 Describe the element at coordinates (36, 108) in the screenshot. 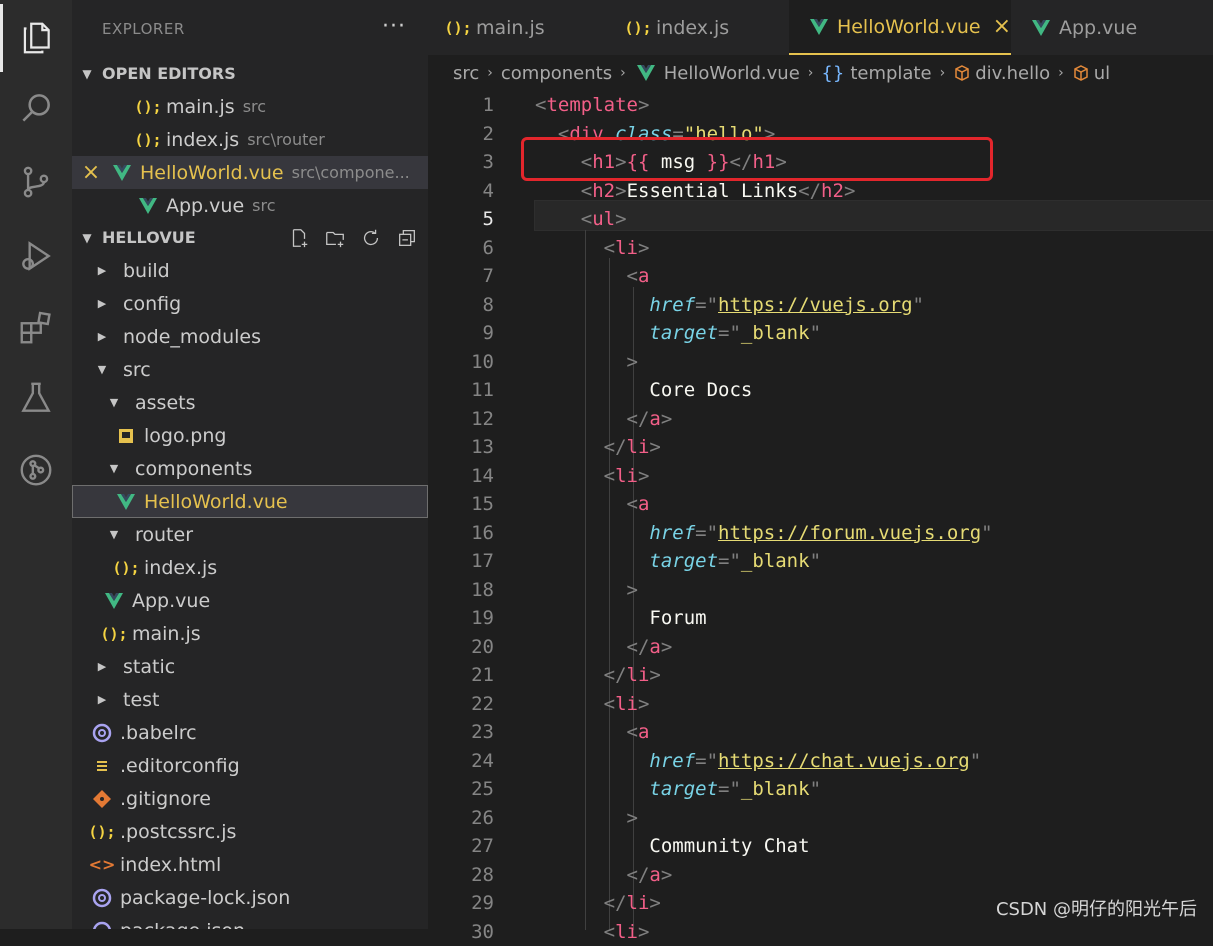

I see `search-icon` at that location.